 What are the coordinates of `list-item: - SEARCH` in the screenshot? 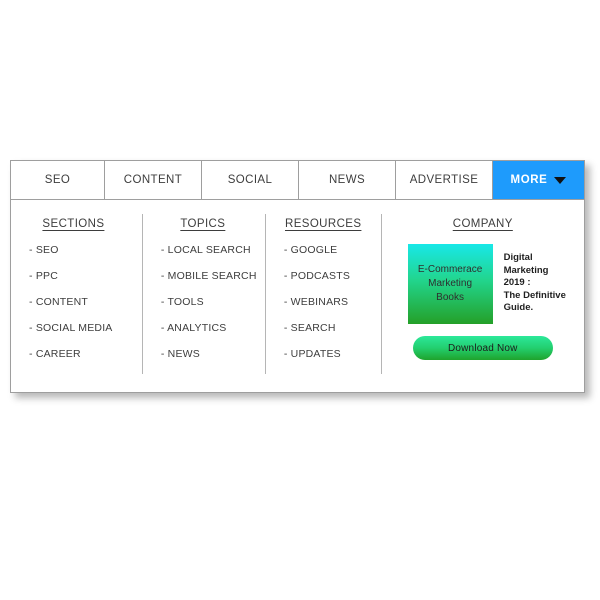 It's located at (327, 328).